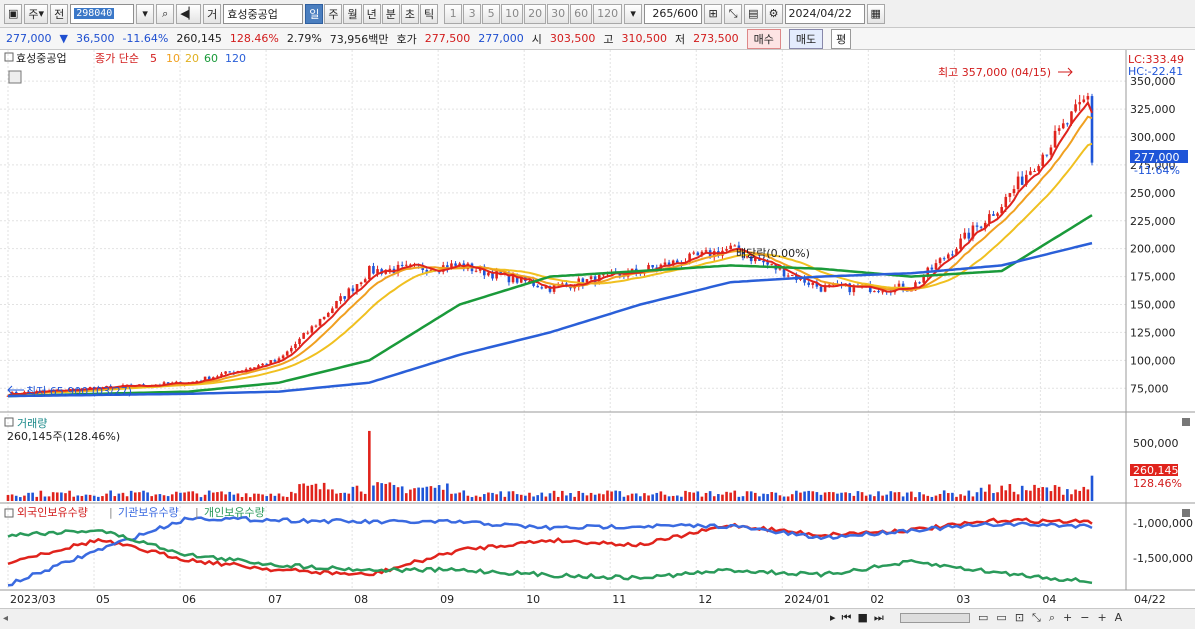  I want to click on period-tab: 주, so click(333, 13).